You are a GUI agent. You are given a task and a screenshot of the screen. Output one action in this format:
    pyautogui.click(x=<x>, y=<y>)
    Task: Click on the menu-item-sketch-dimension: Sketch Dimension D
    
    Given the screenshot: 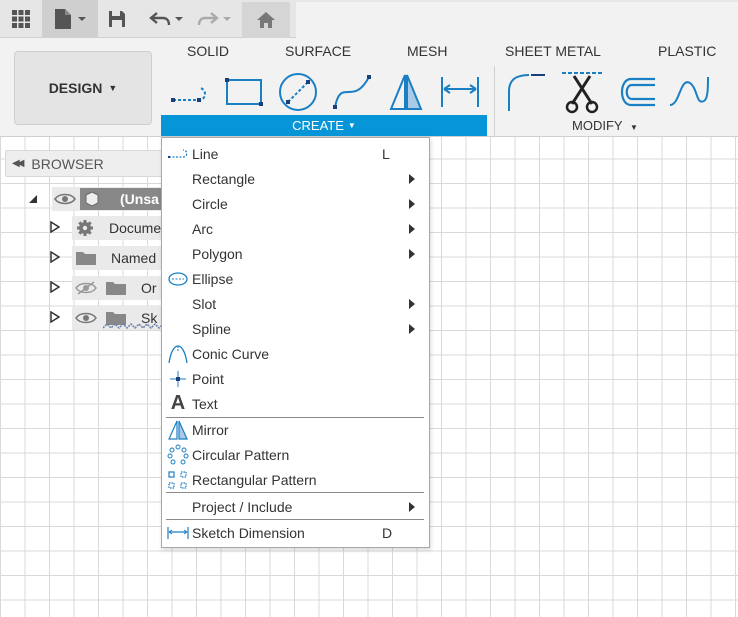 What is the action you would take?
    pyautogui.click(x=295, y=532)
    